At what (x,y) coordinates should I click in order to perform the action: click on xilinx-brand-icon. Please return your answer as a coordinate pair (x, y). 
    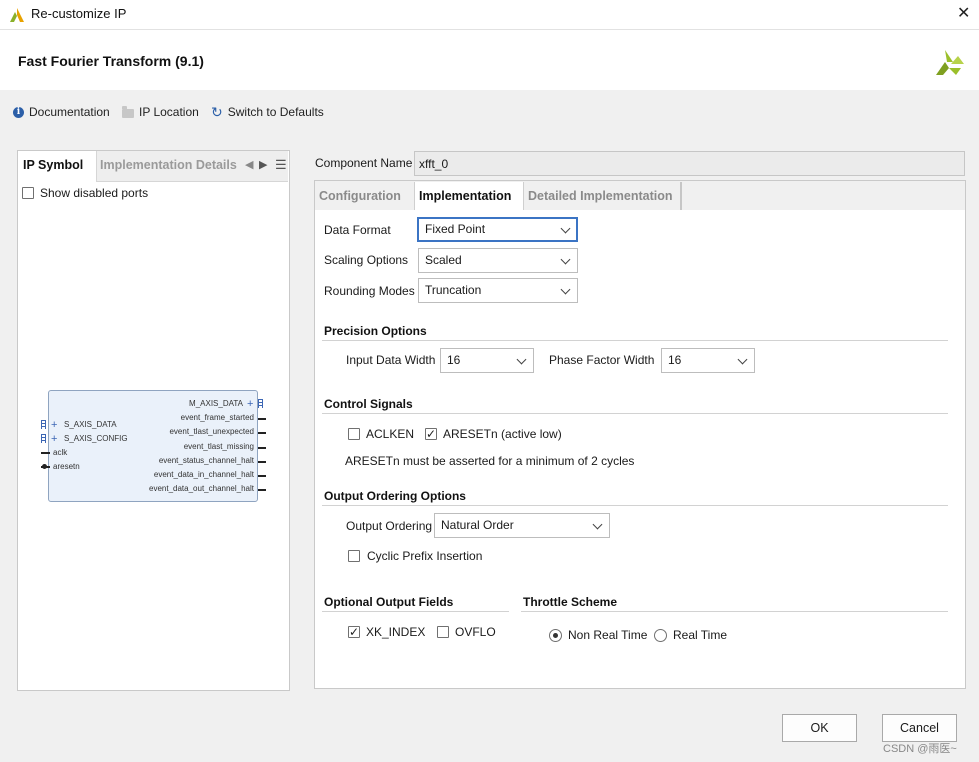
    Looking at the image, I should click on (950, 62).